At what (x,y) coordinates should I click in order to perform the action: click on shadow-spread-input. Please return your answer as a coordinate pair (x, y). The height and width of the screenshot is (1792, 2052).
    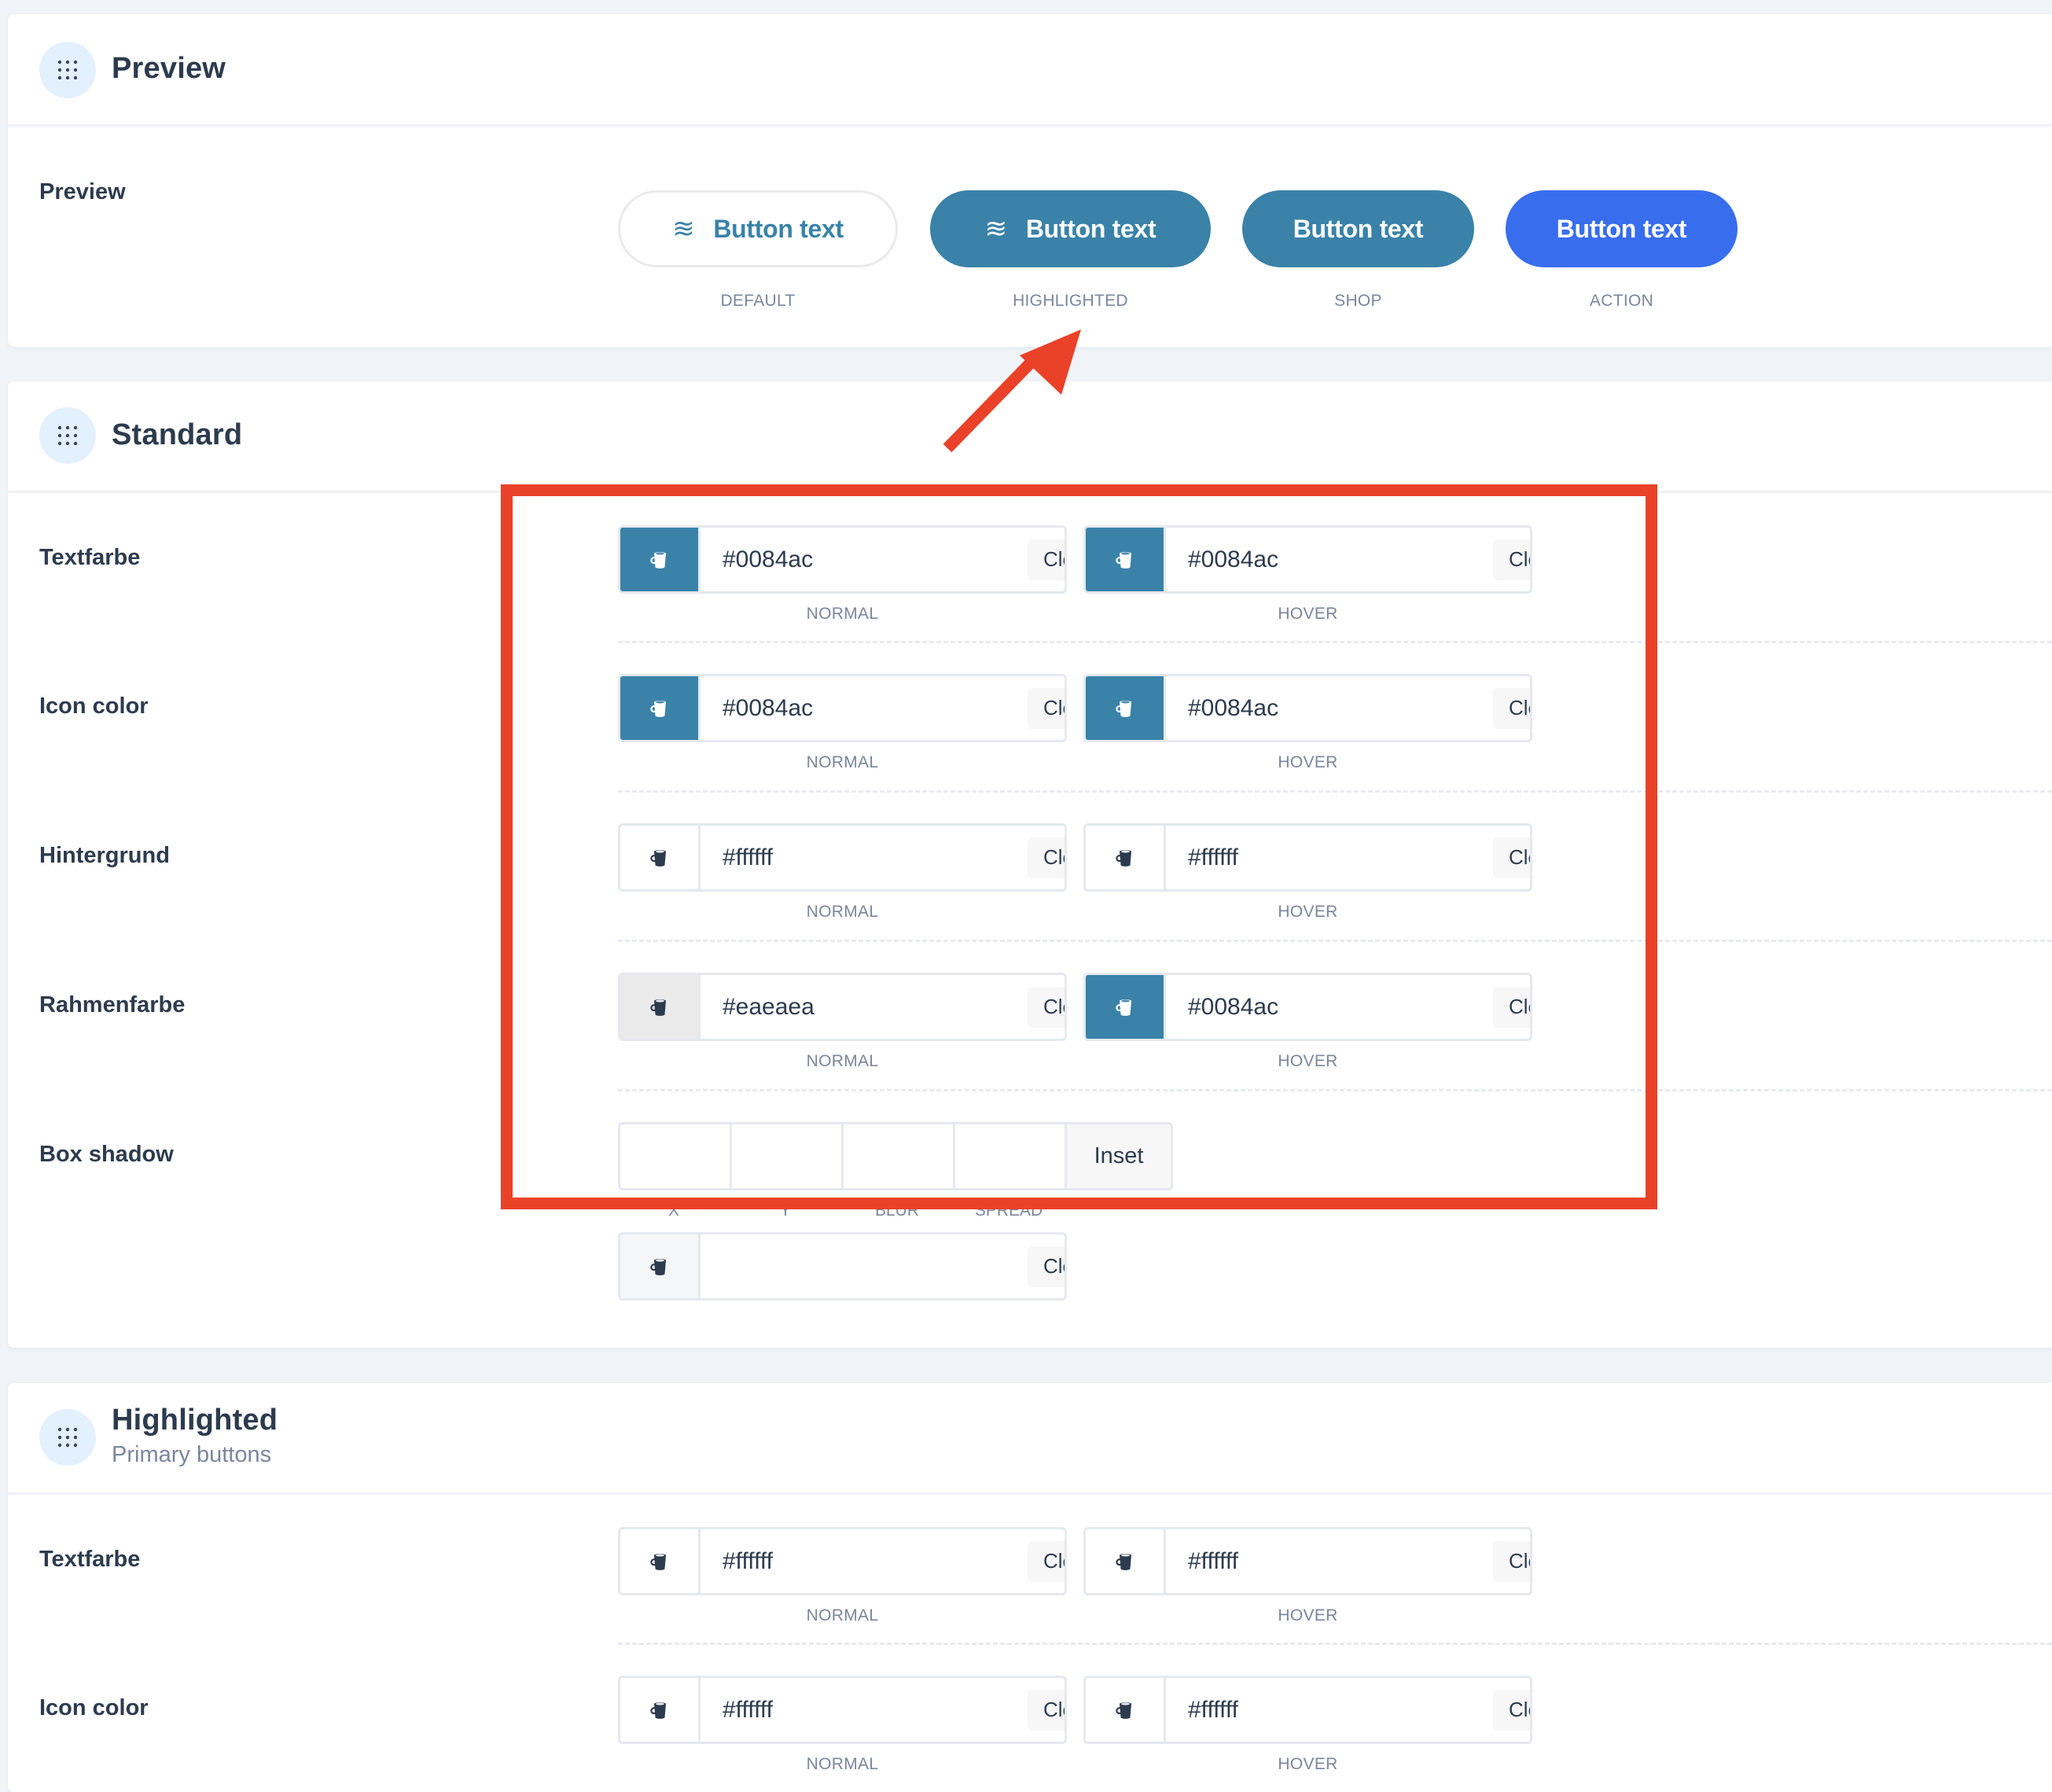
    Looking at the image, I should click on (1011, 1156).